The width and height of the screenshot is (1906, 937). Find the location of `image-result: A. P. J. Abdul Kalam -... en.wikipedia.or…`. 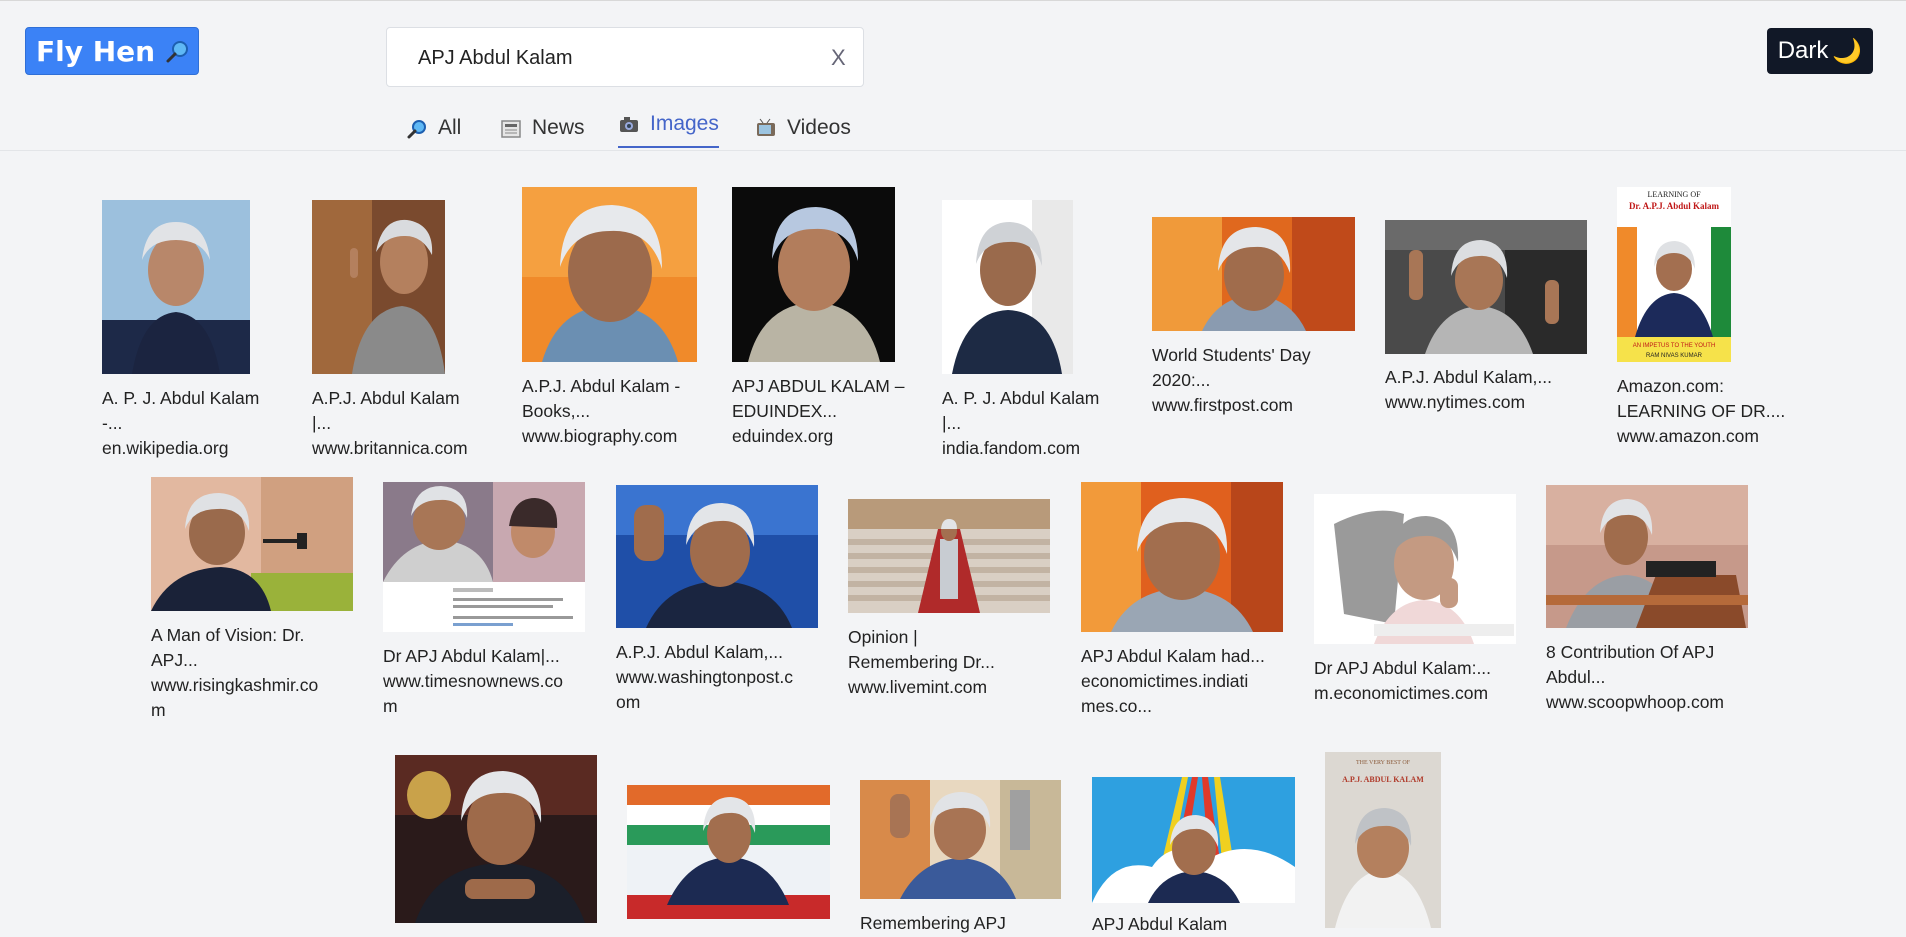

image-result: A. P. J. Abdul Kalam -... en.wikipedia.or… is located at coordinates (182, 330).